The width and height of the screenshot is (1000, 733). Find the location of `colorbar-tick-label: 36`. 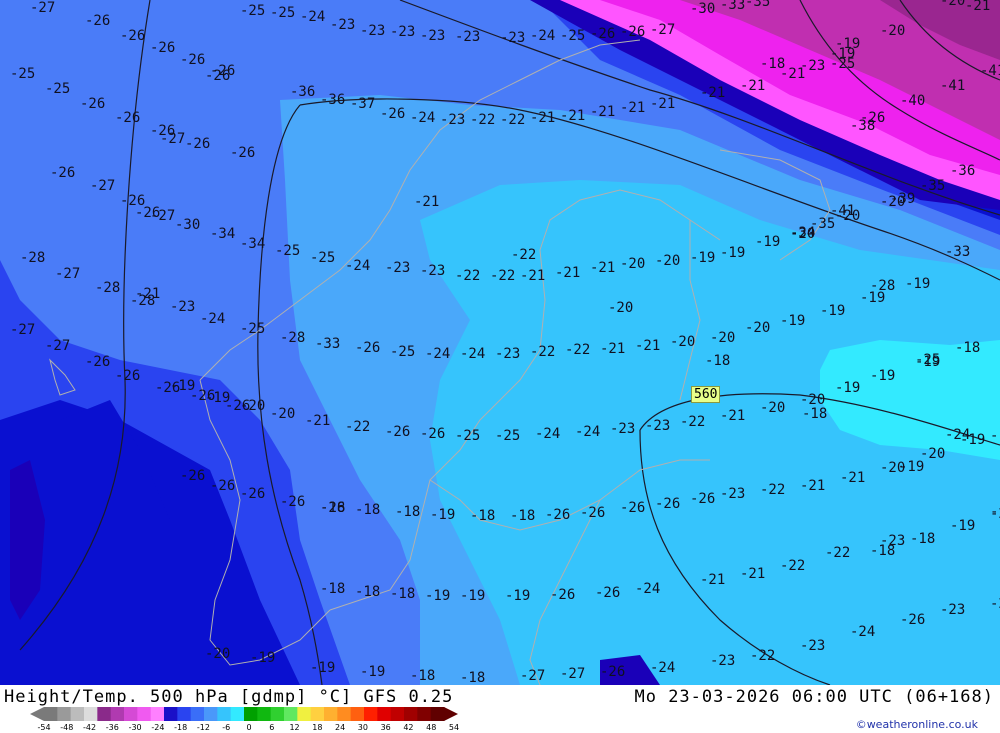

colorbar-tick-label: 36 is located at coordinates (385, 727).